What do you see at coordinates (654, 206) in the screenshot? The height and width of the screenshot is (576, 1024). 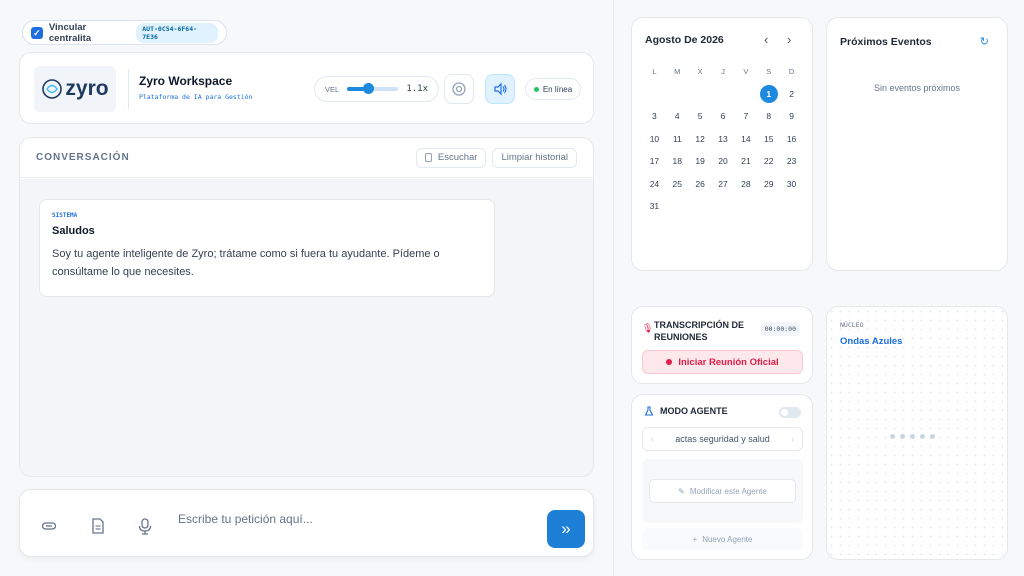 I see `calendar-day: 31` at bounding box center [654, 206].